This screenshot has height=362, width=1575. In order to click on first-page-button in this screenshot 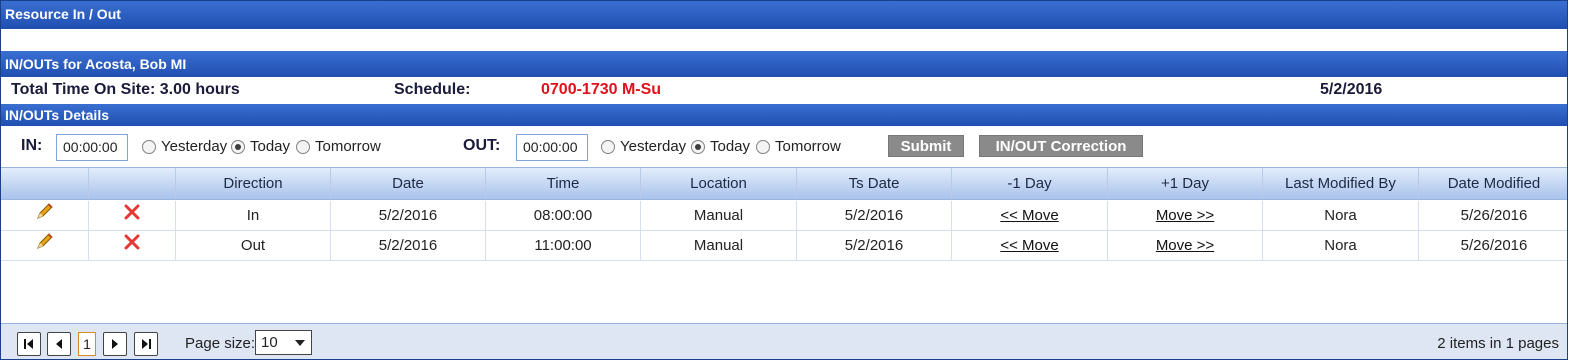, I will do `click(29, 344)`.